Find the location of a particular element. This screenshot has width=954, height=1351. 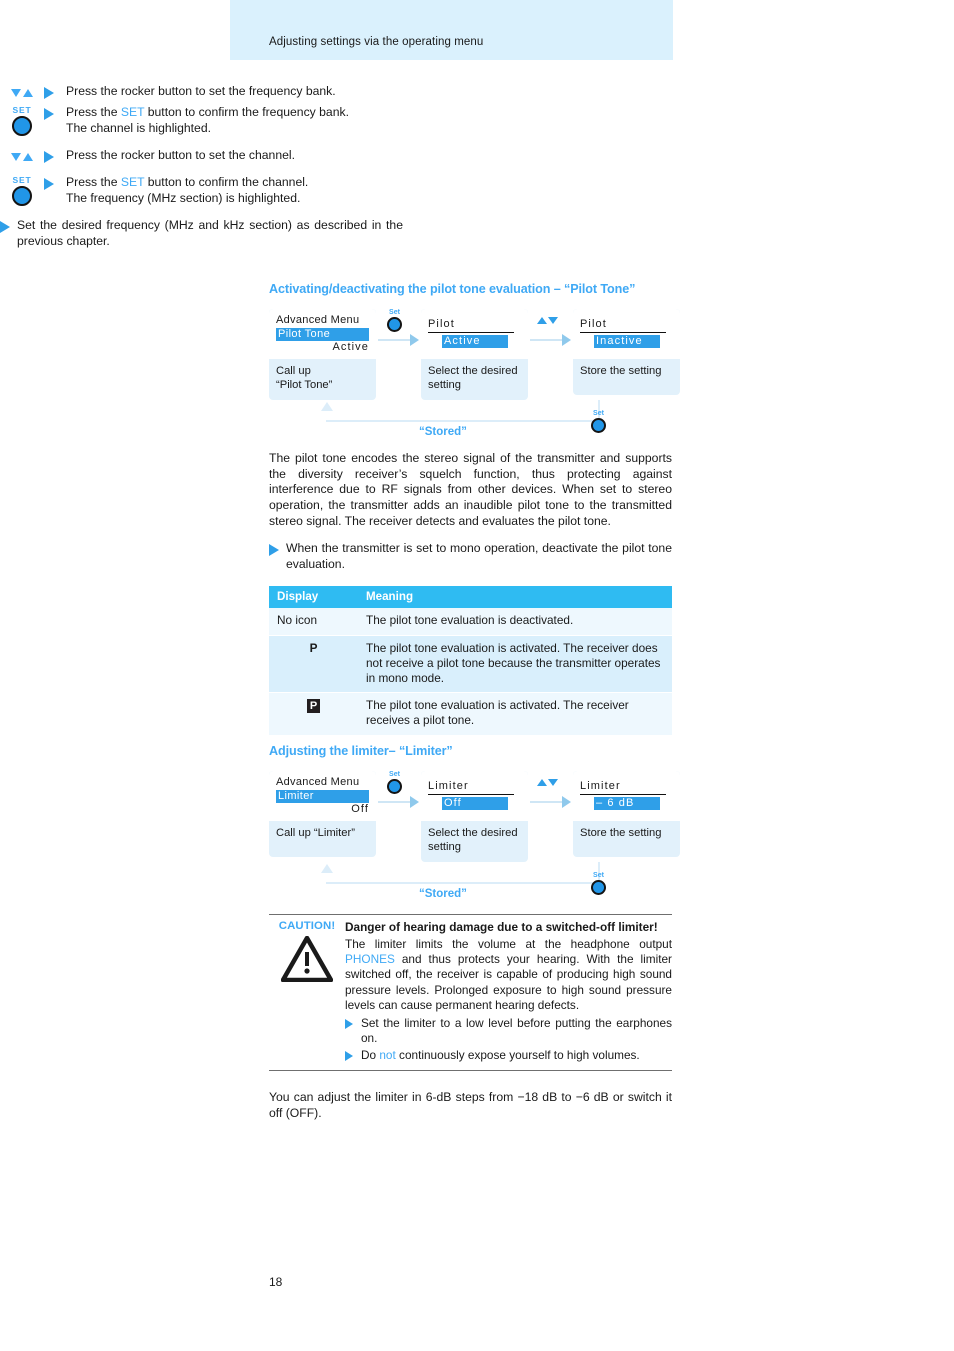

screen-line-2: Inactive is located at coordinates (626, 341).